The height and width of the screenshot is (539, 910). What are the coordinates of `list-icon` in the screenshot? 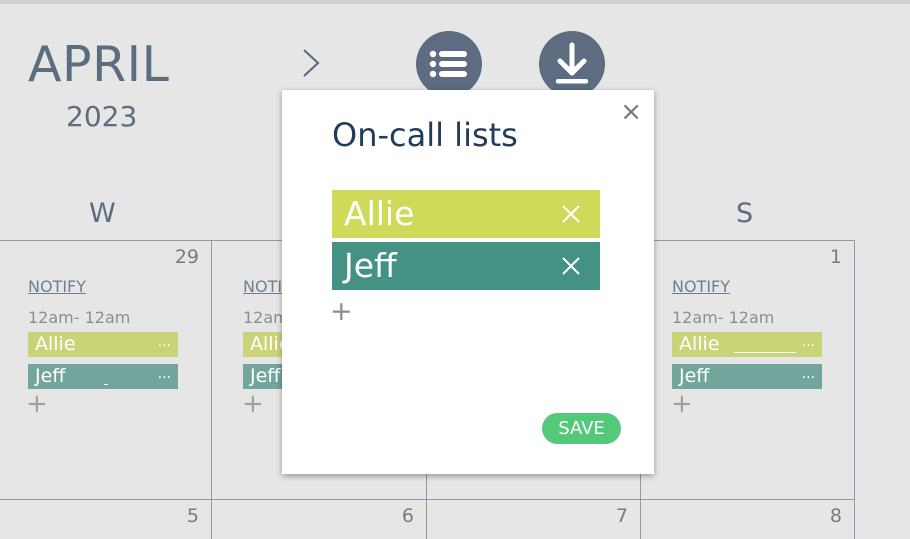 It's located at (448, 64).